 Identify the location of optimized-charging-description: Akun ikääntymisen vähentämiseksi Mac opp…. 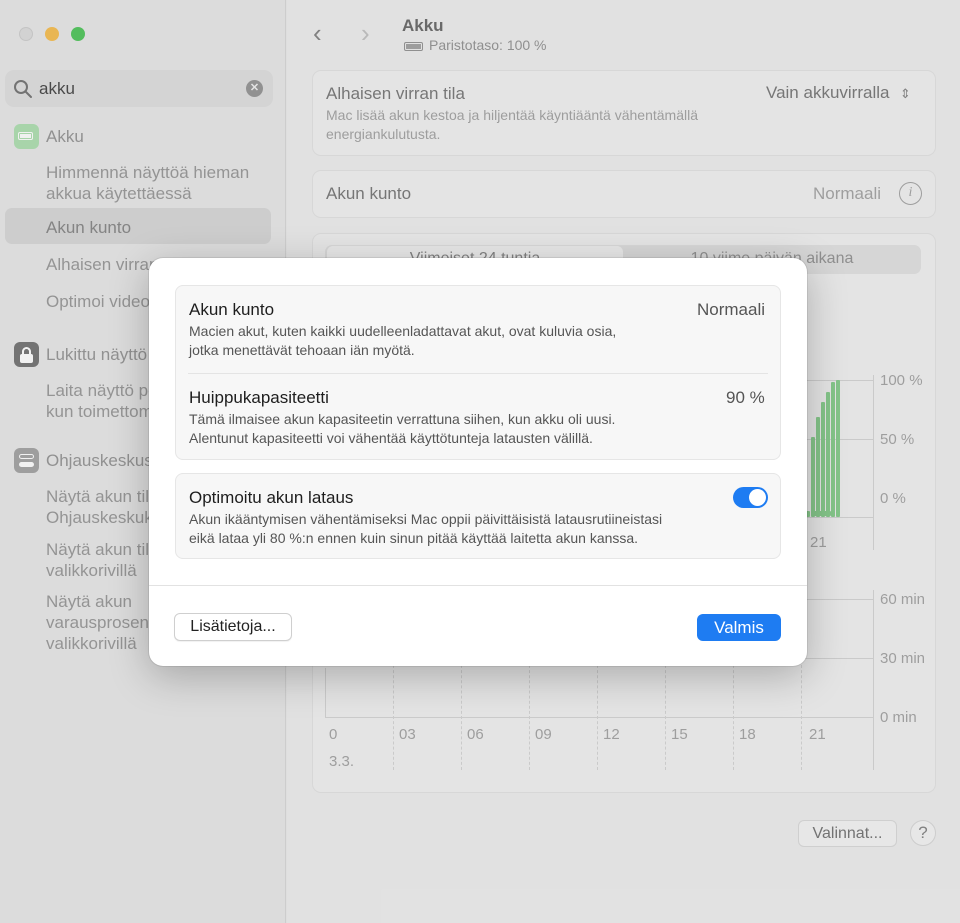
(426, 528).